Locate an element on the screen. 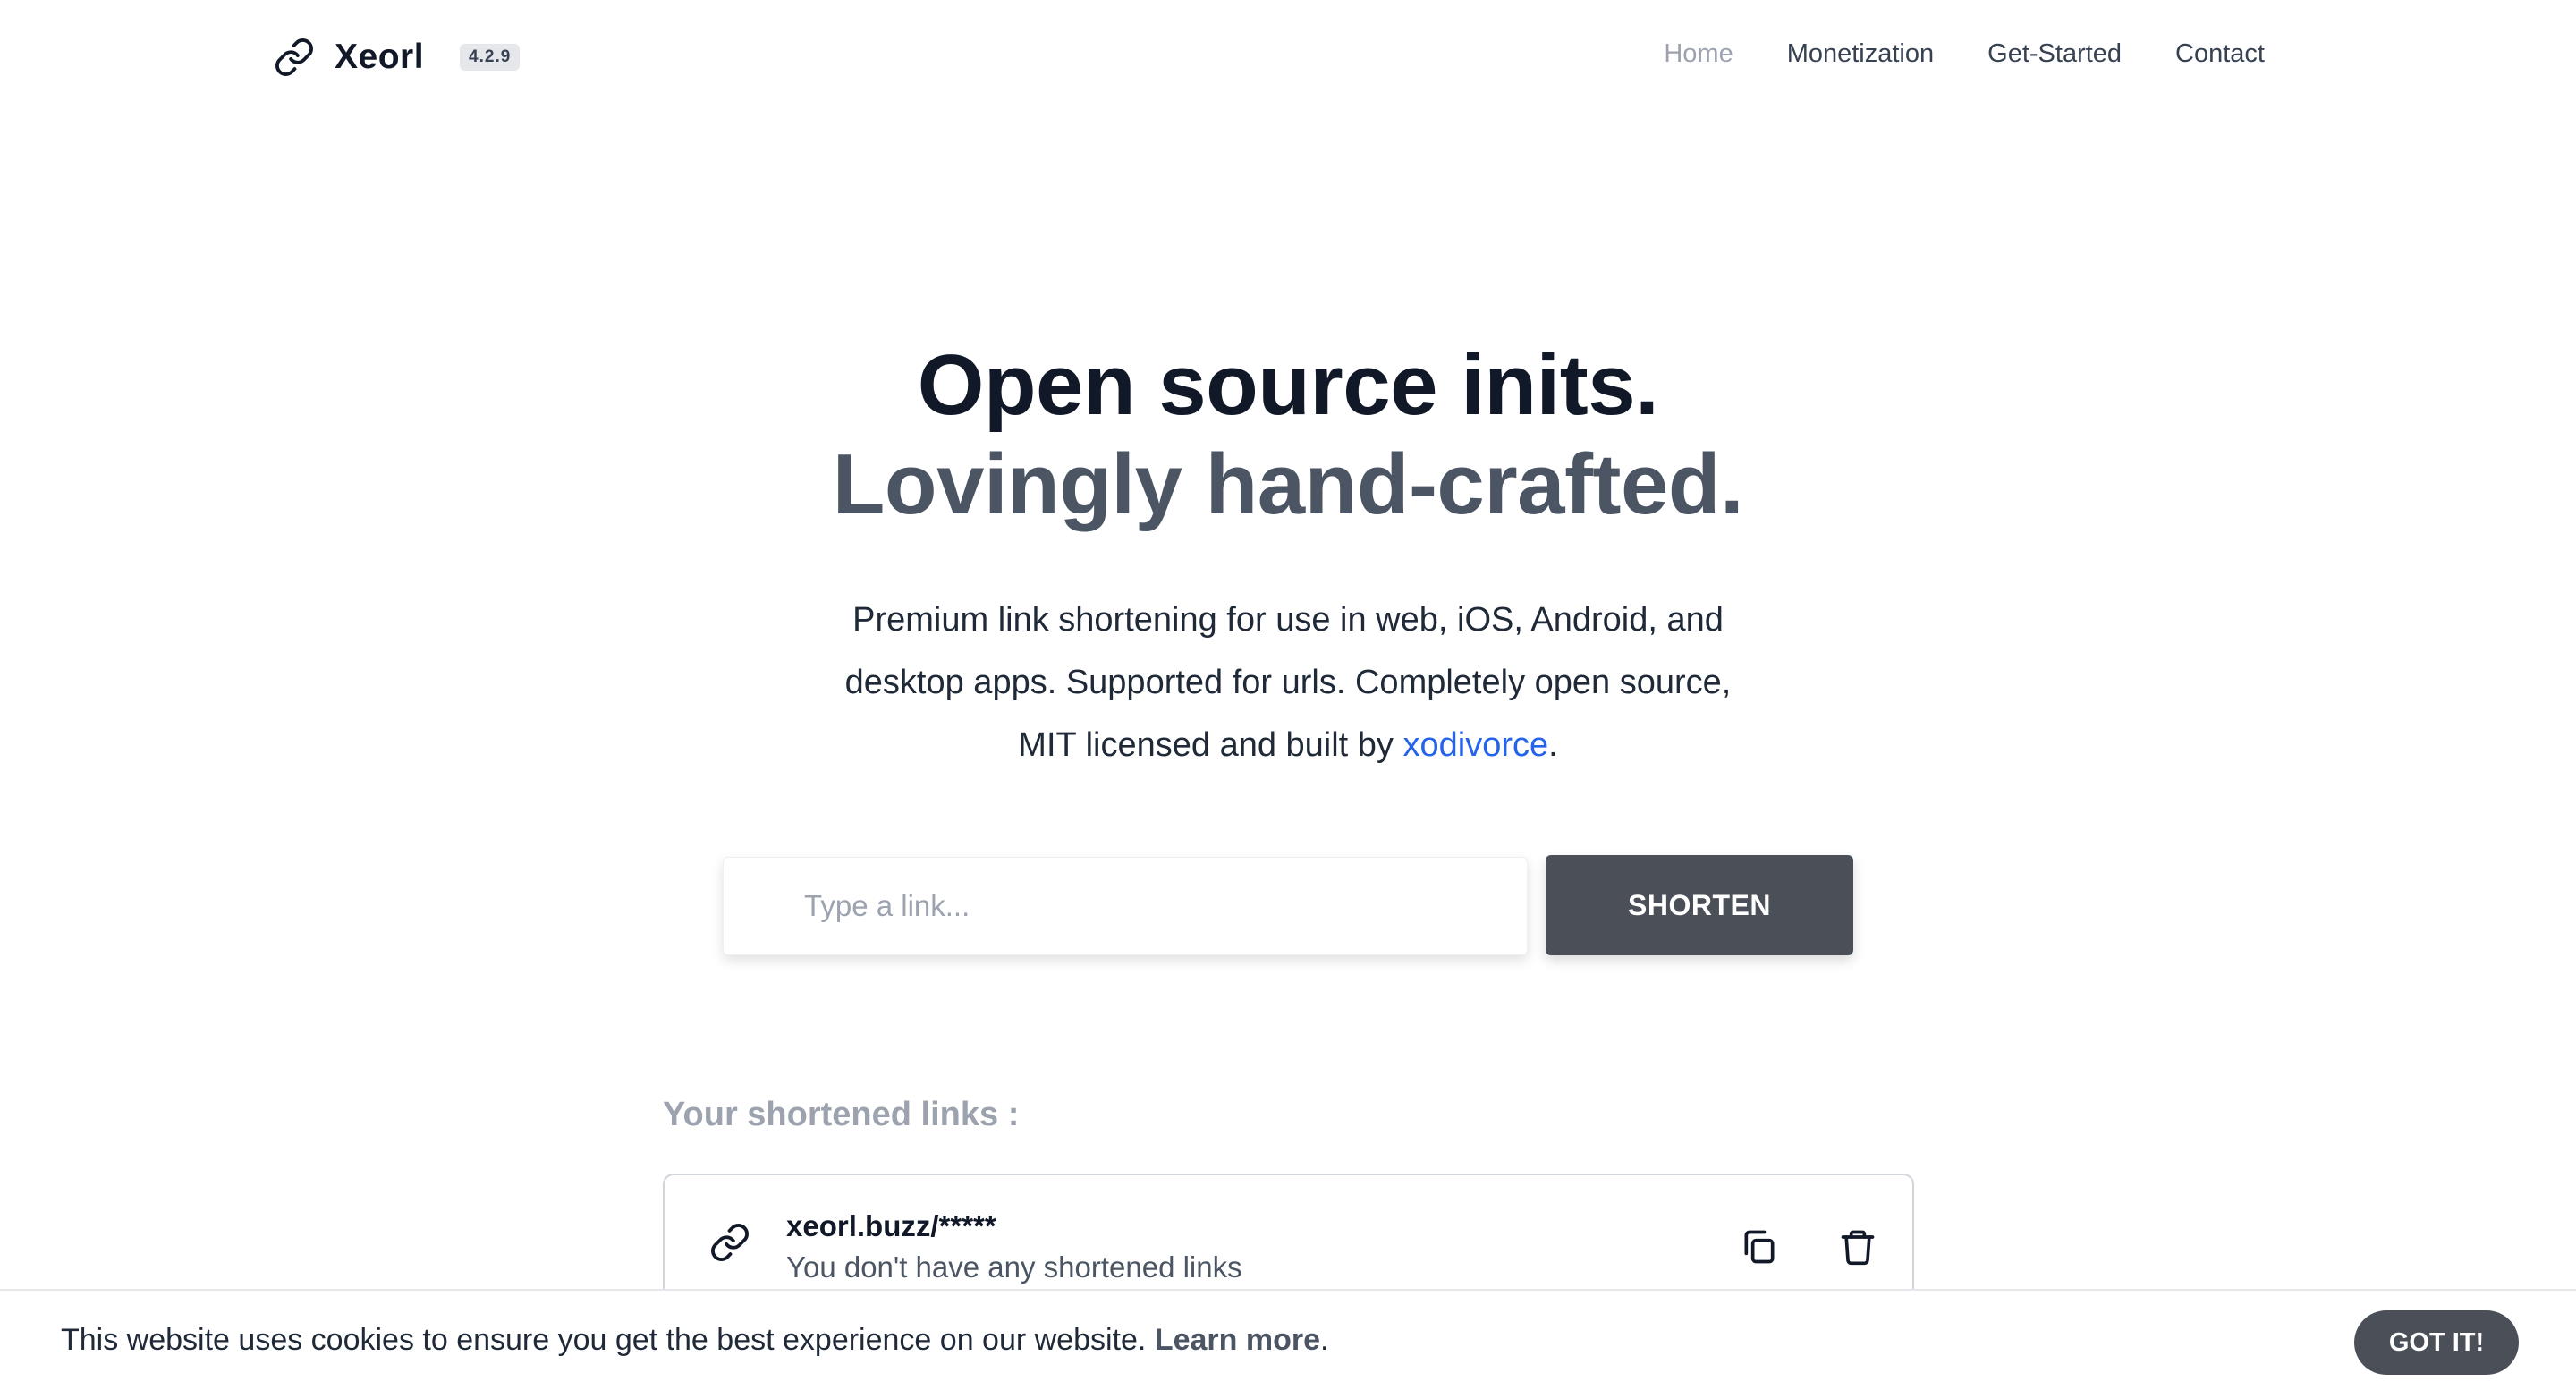  subtitle-line3: MIT licensed and built by xodivorce. is located at coordinates (1288, 745).